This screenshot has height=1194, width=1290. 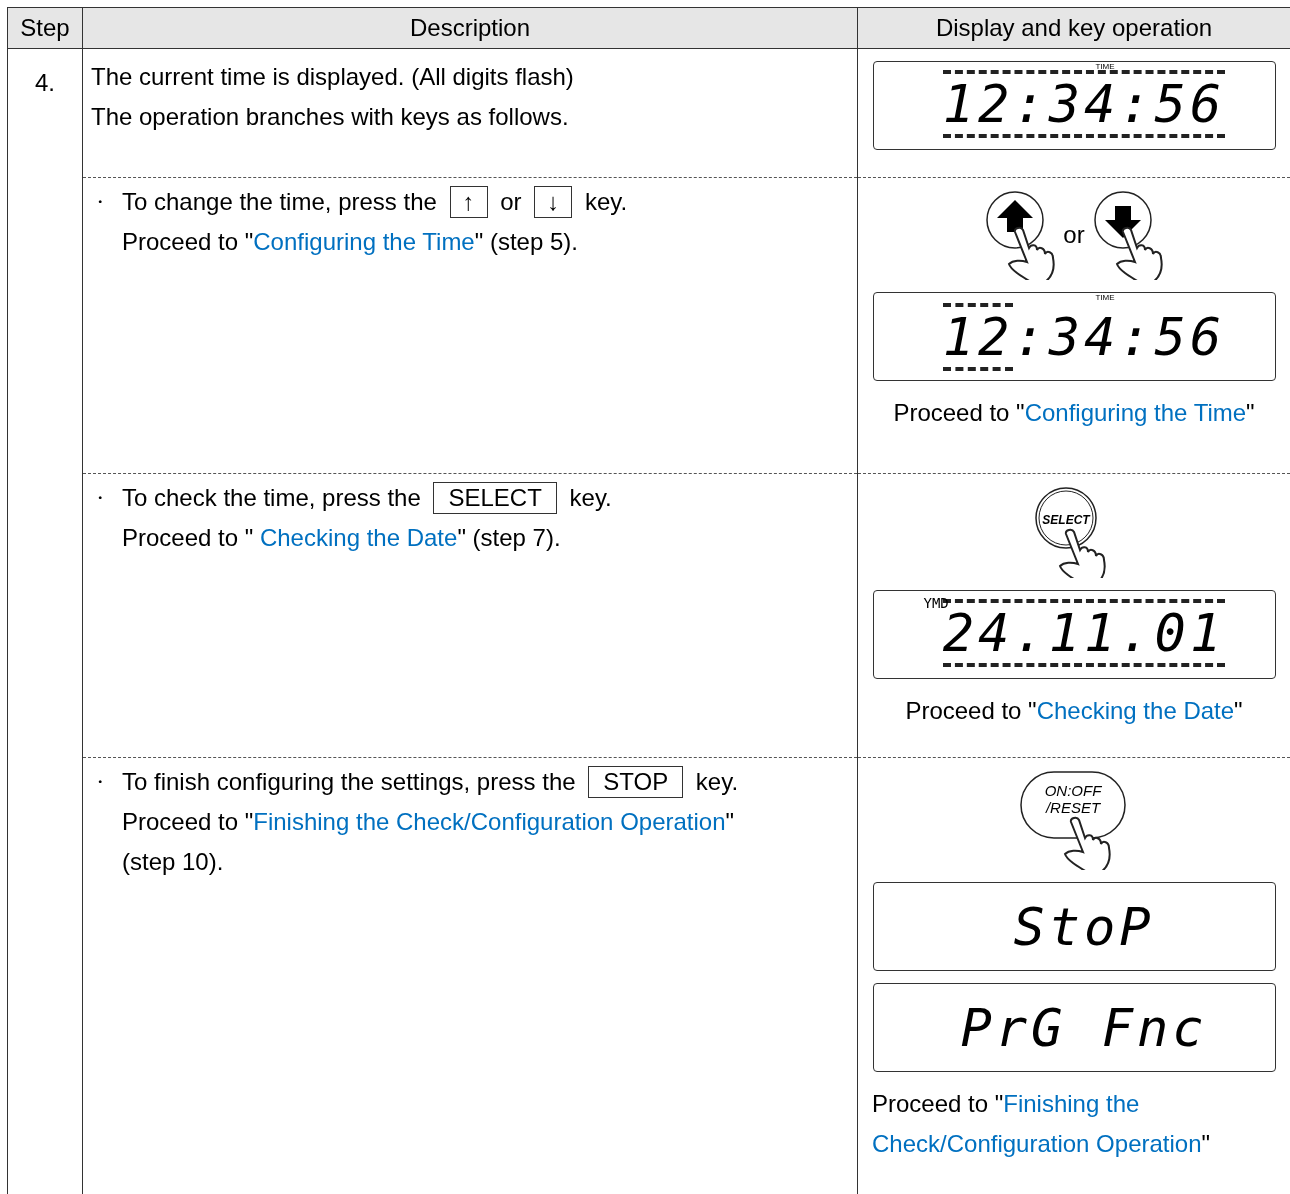 What do you see at coordinates (1037, 1143) in the screenshot?
I see `link-text: Check/Configuration Operation` at bounding box center [1037, 1143].